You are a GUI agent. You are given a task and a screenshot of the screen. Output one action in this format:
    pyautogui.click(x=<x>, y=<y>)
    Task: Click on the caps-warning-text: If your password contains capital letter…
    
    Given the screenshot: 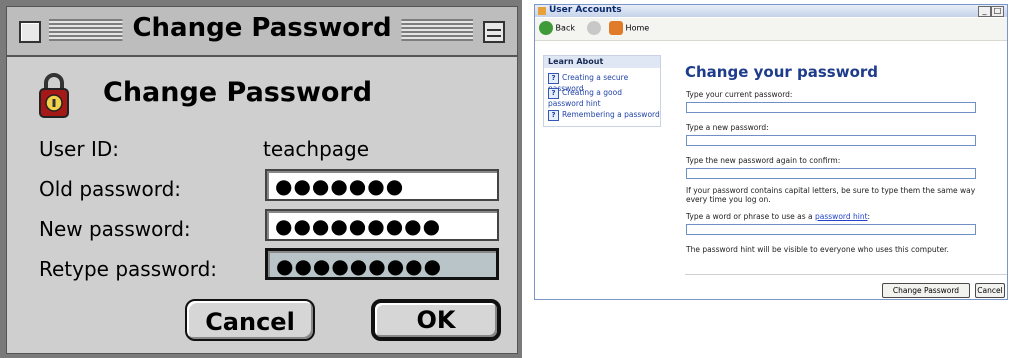 What is the action you would take?
    pyautogui.click(x=831, y=195)
    